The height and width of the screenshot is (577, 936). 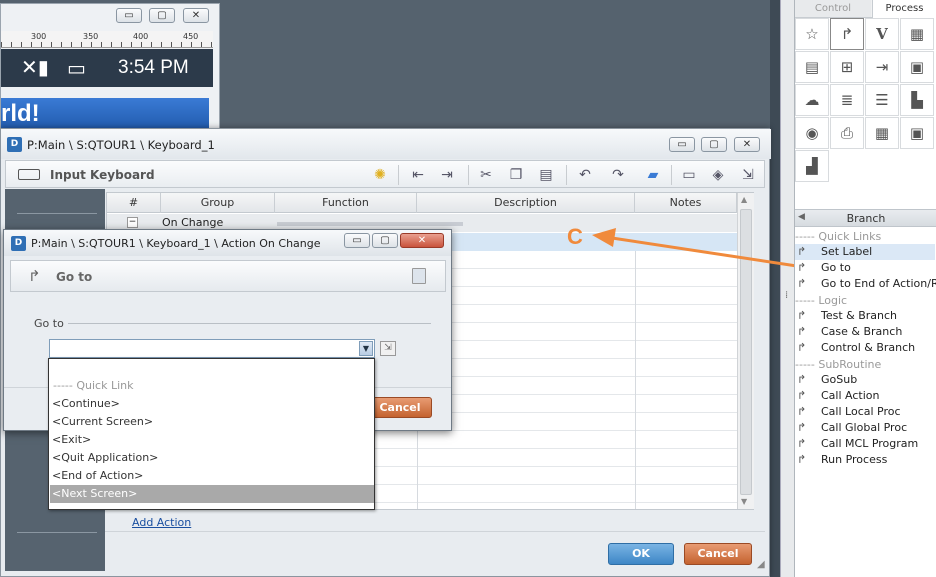 What do you see at coordinates (748, 175) in the screenshot?
I see `expand-icon: ⇲` at bounding box center [748, 175].